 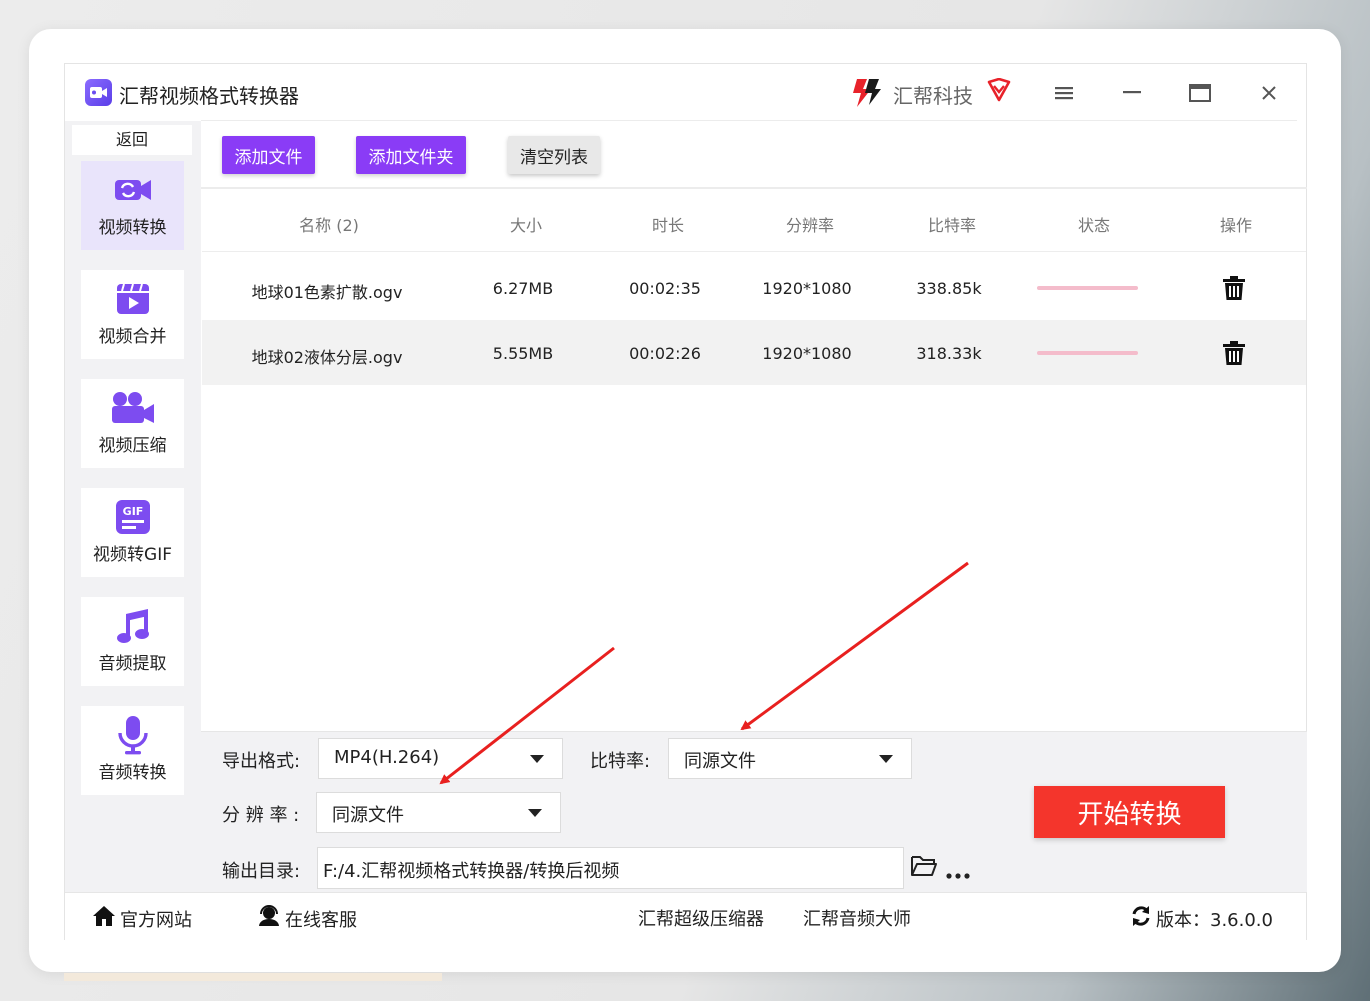 I want to click on menu-icon, so click(x=1064, y=93).